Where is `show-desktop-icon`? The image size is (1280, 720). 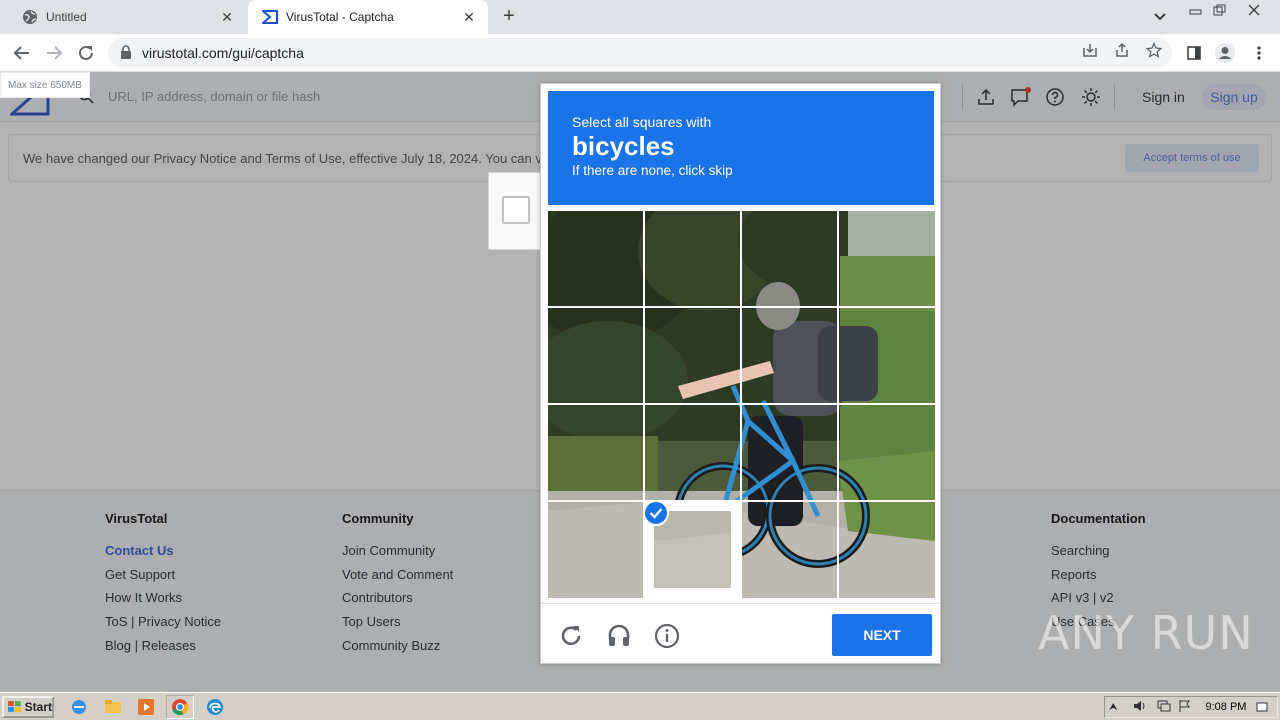 show-desktop-icon is located at coordinates (1262, 707).